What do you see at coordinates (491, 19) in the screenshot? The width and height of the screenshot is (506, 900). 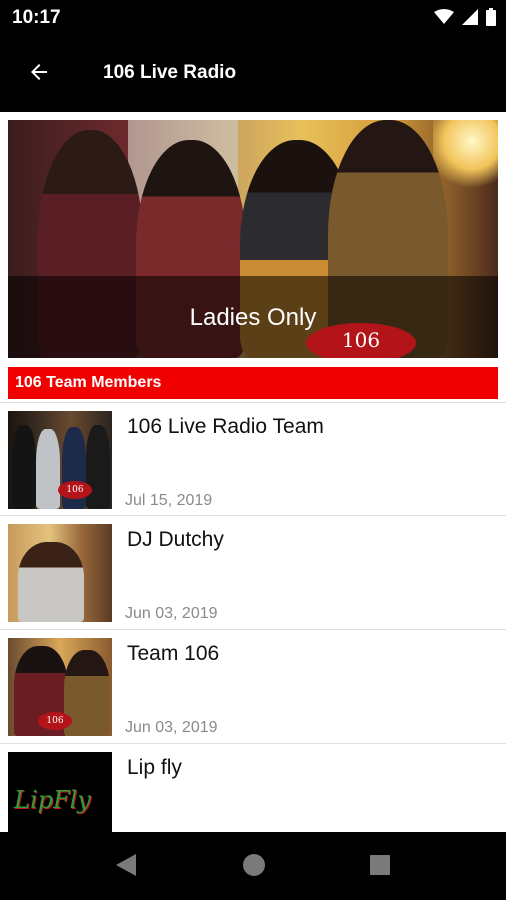 I see `battery-icon` at bounding box center [491, 19].